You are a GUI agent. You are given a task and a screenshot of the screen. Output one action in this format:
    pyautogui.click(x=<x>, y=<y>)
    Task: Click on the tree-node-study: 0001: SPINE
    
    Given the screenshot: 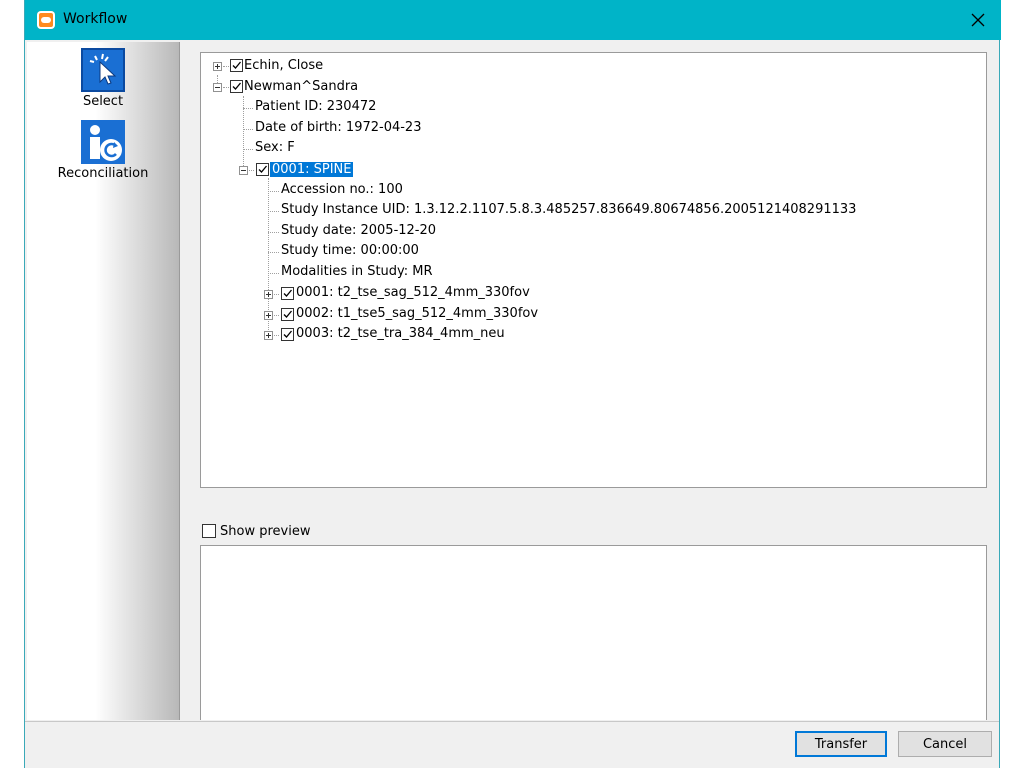 What is the action you would take?
    pyautogui.click(x=312, y=170)
    